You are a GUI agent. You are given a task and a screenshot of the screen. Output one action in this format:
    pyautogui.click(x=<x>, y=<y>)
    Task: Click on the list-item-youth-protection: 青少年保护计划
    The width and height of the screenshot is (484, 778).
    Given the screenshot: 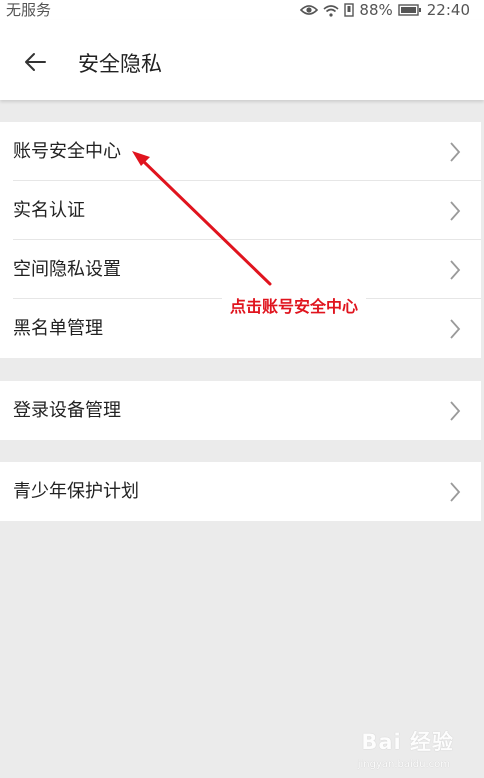 What is the action you would take?
    pyautogui.click(x=240, y=491)
    